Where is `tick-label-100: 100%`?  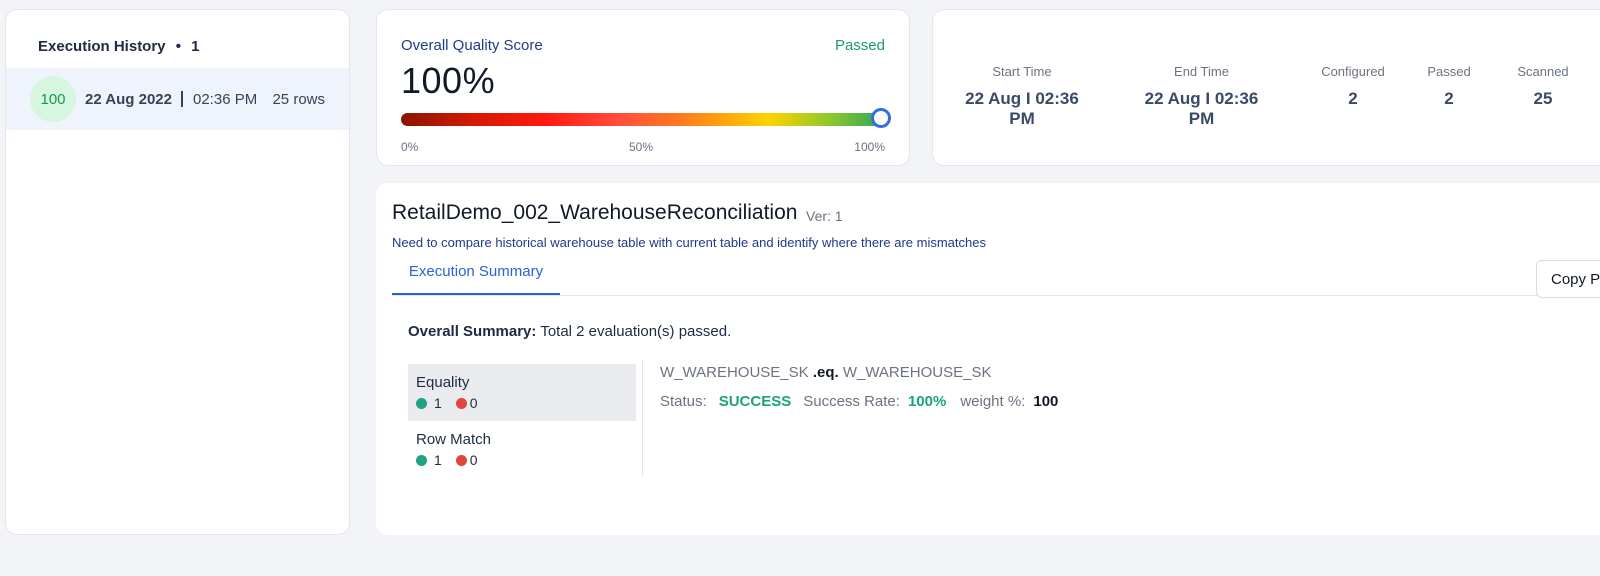
tick-label-100: 100% is located at coordinates (869, 147).